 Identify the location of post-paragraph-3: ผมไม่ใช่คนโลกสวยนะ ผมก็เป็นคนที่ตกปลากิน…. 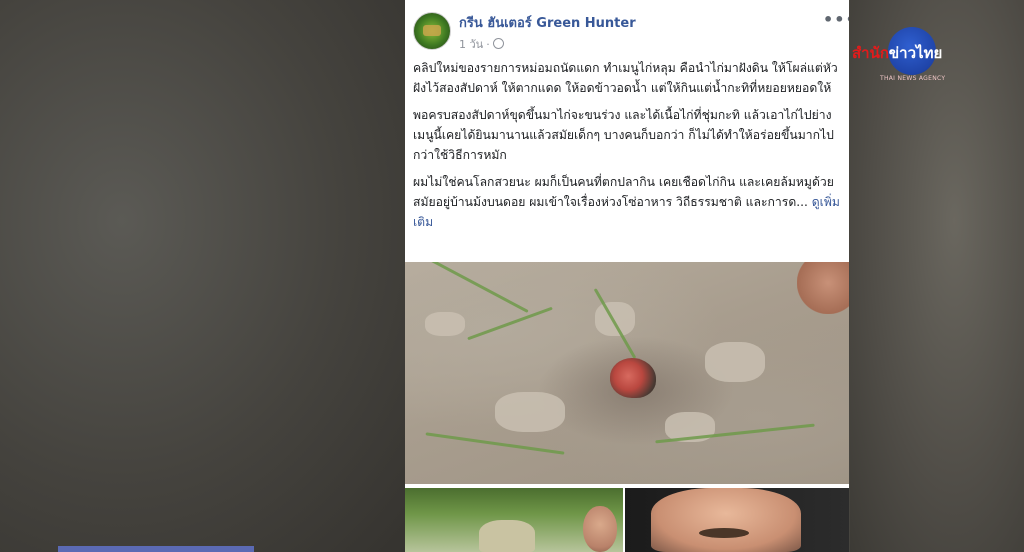
(627, 202).